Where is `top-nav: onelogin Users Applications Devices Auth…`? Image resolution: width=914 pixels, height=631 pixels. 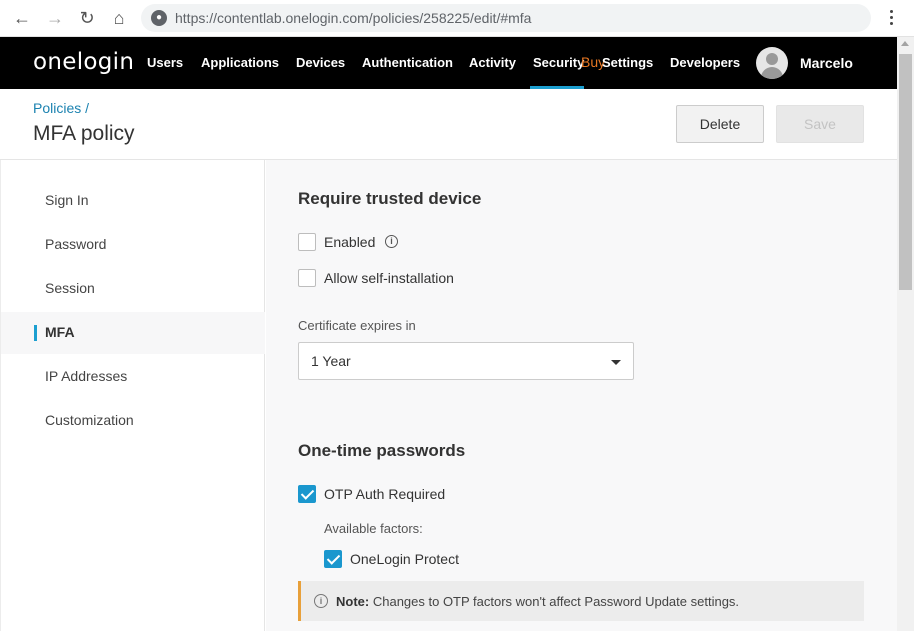 top-nav: onelogin Users Applications Devices Auth… is located at coordinates (448, 63).